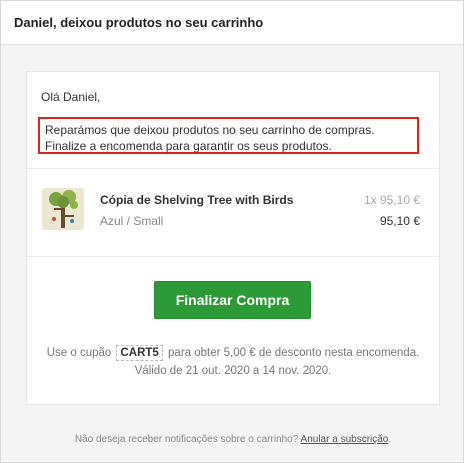 This screenshot has height=463, width=464. What do you see at coordinates (139, 353) in the screenshot?
I see `coupon-code: CART5` at bounding box center [139, 353].